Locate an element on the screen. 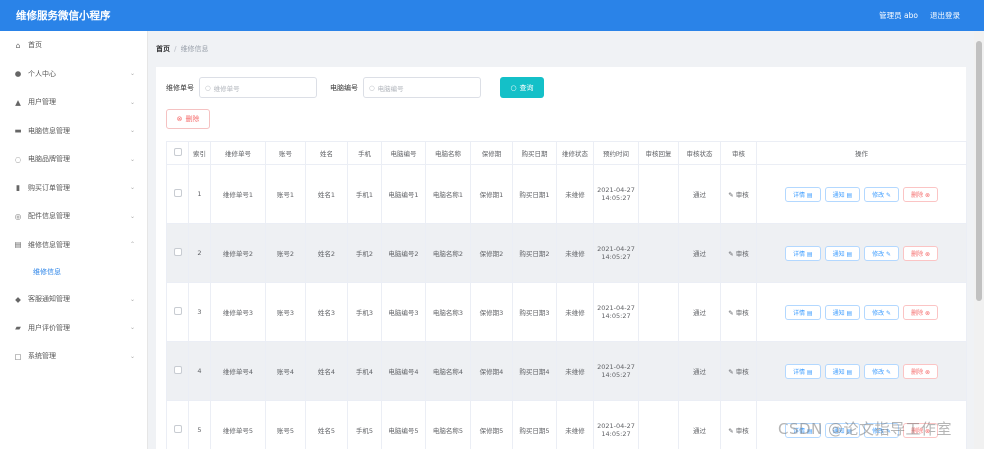 The width and height of the screenshot is (984, 449). users-icon: ▲ is located at coordinates (18, 102).